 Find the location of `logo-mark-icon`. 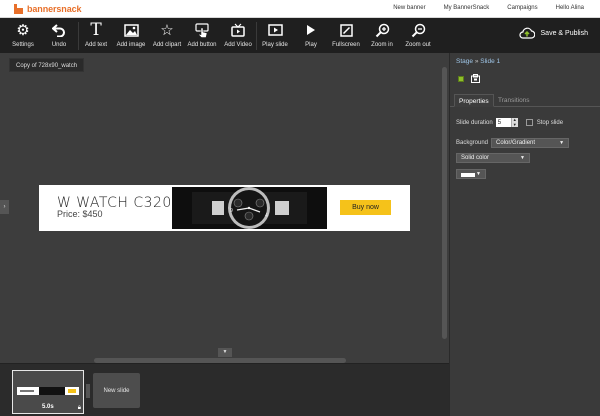

logo-mark-icon is located at coordinates (18, 9).